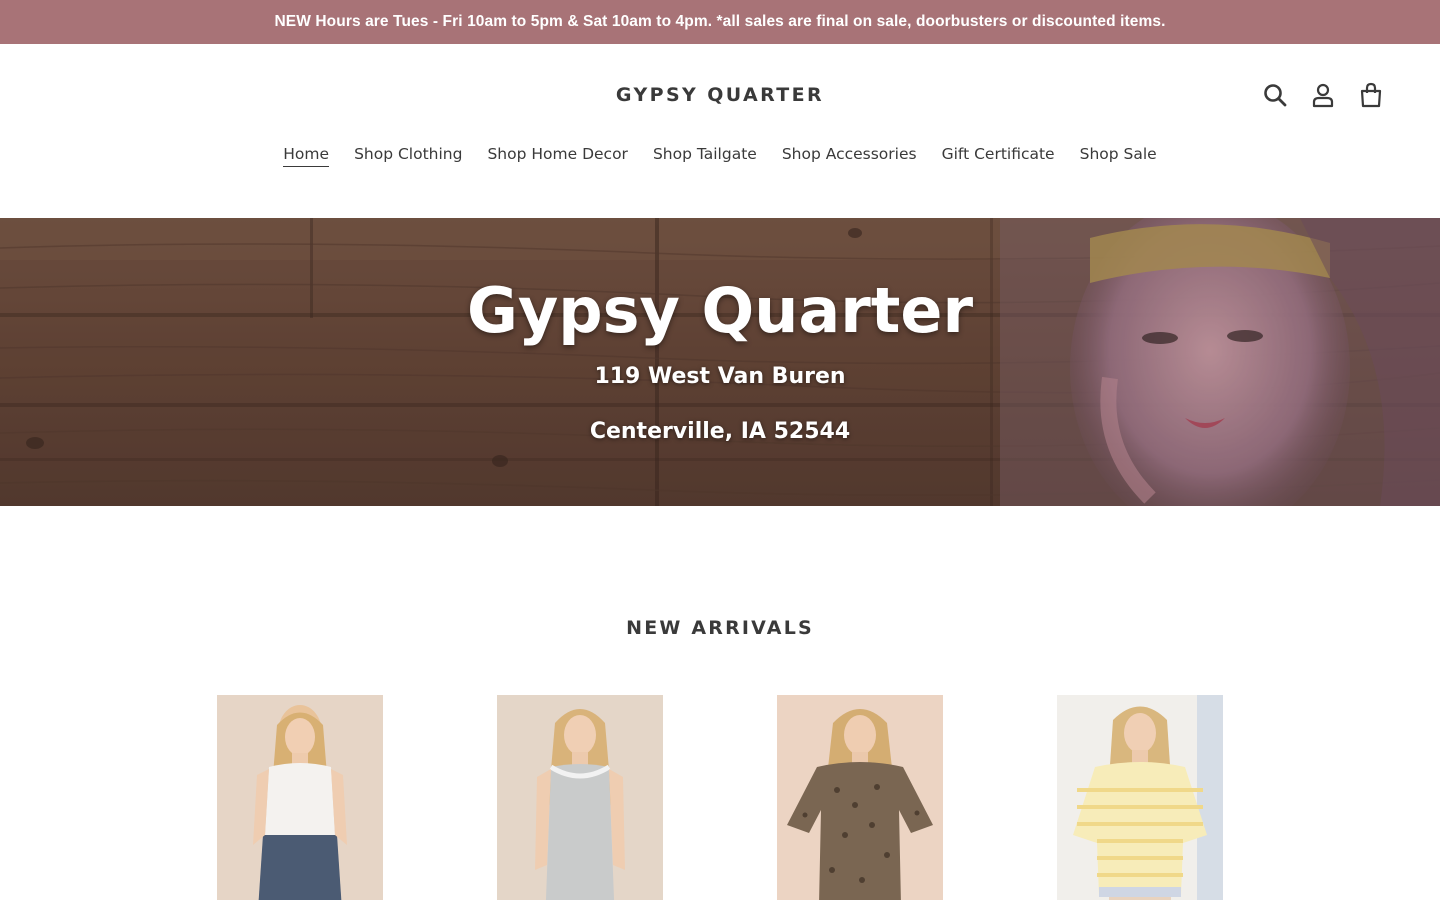 The image size is (1440, 900). What do you see at coordinates (1118, 156) in the screenshot?
I see `nav-item-shop-sale: Shop Sale` at bounding box center [1118, 156].